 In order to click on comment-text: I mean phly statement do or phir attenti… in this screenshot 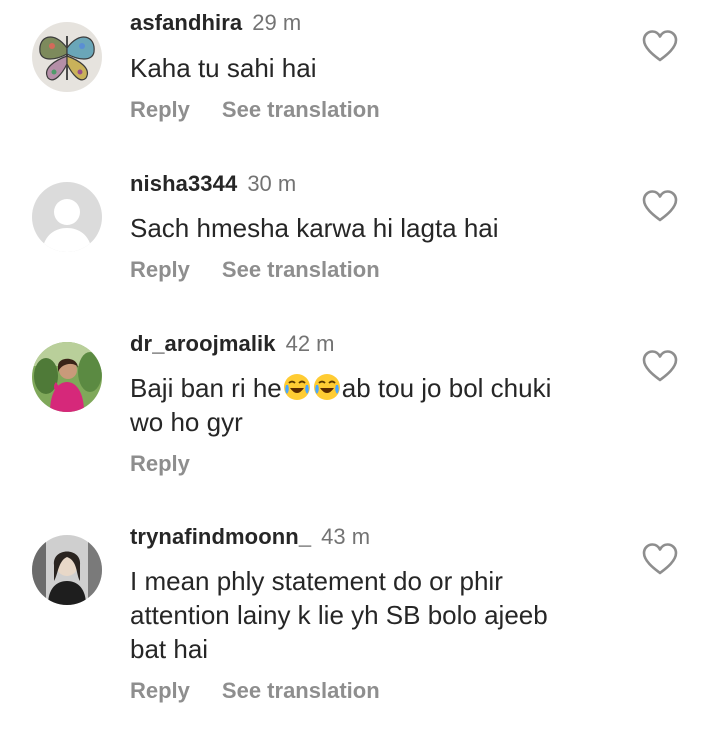, I will do `click(390, 615)`.